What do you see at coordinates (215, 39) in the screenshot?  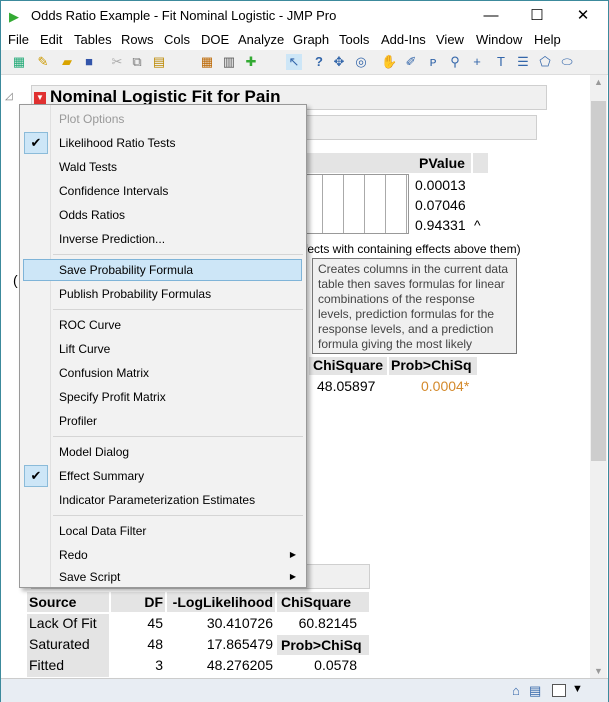 I see `menu-doe: DOE` at bounding box center [215, 39].